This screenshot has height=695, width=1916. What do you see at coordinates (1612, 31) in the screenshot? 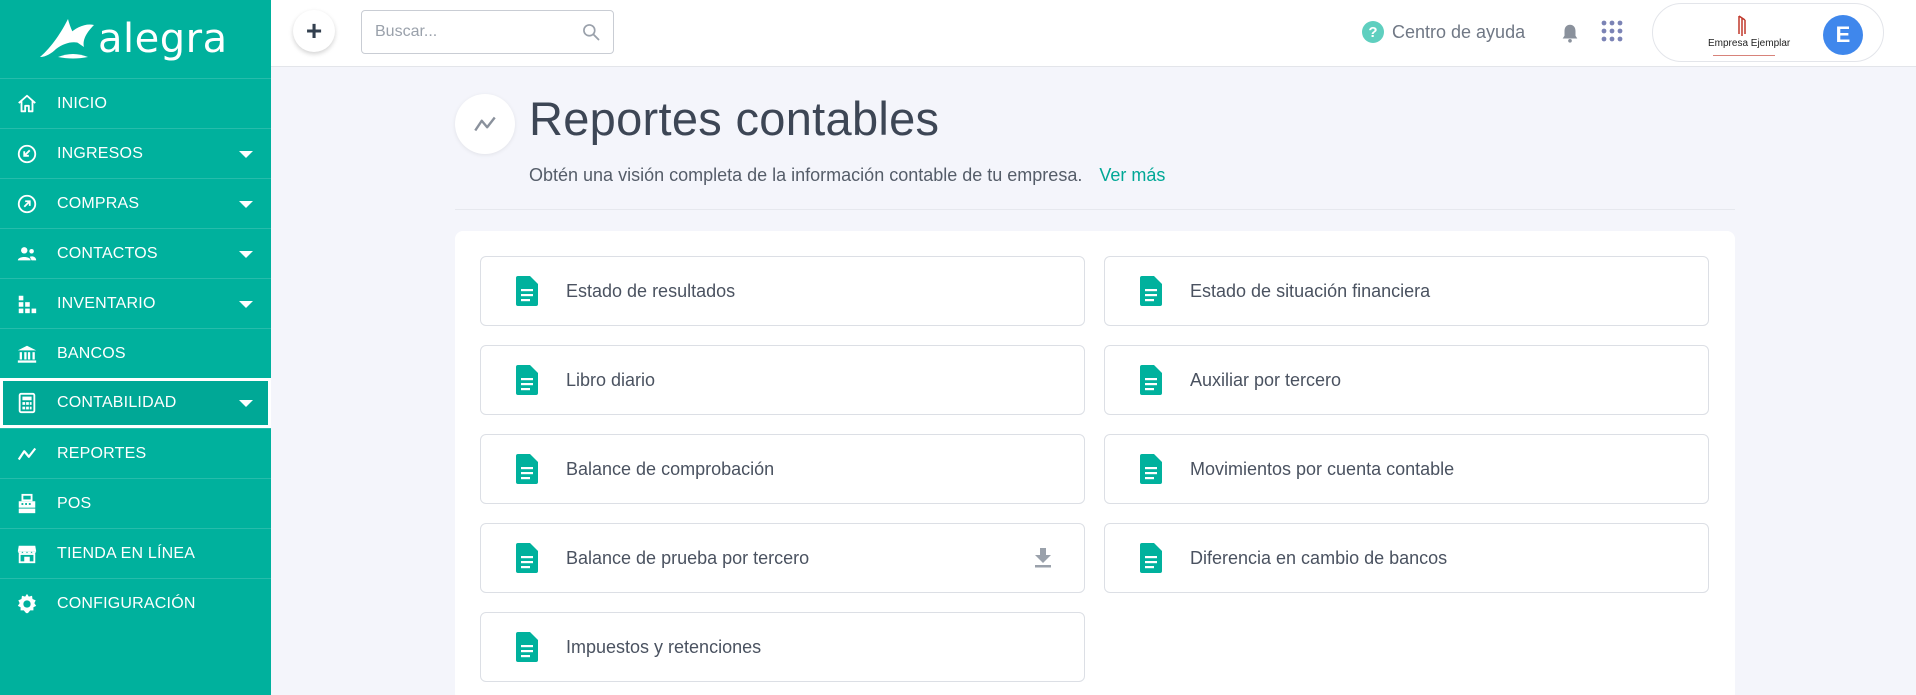
I see `apps-grid-icon` at bounding box center [1612, 31].